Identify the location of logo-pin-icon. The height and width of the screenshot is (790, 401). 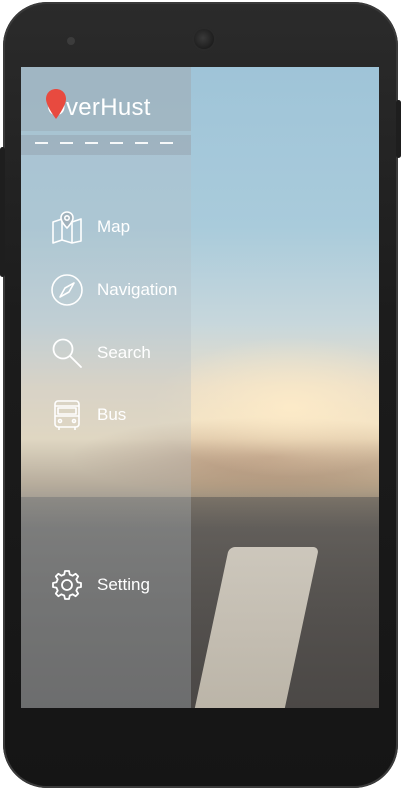
(56, 104).